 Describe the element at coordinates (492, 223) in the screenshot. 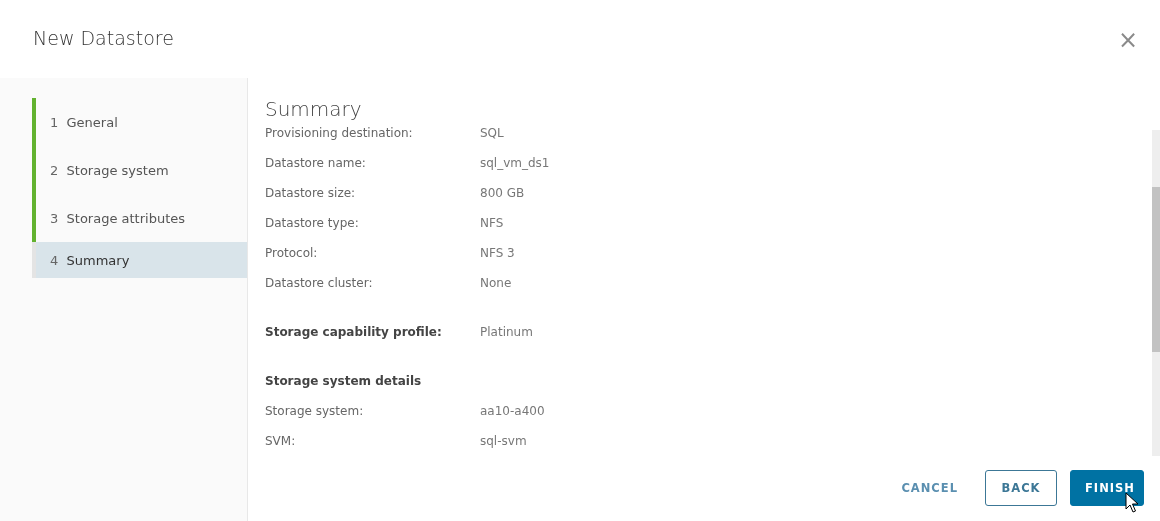

I see `field-value: NFS` at that location.